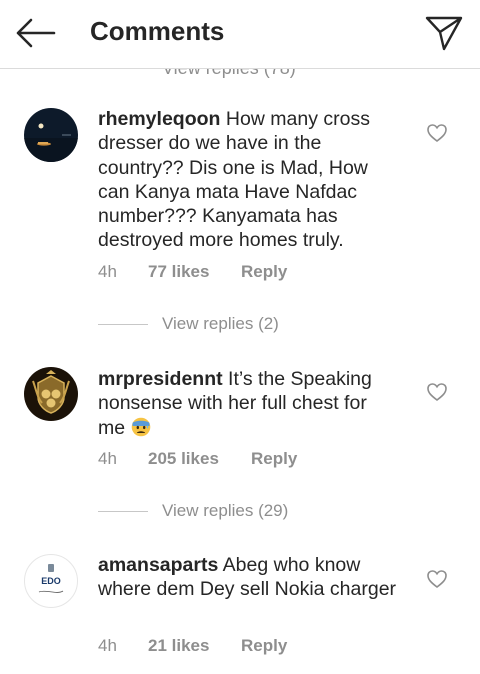  What do you see at coordinates (220, 323) in the screenshot?
I see `view-replies-label: View replies (2)` at bounding box center [220, 323].